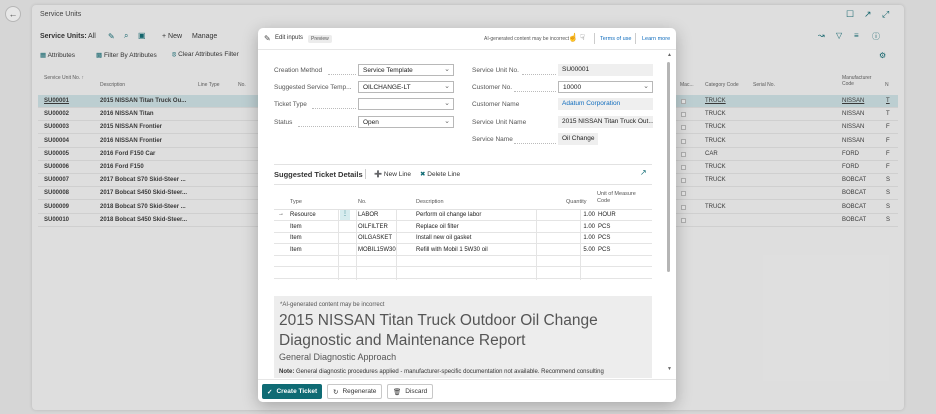 The image size is (936, 414). I want to click on refresh-icon: ↻, so click(336, 392).